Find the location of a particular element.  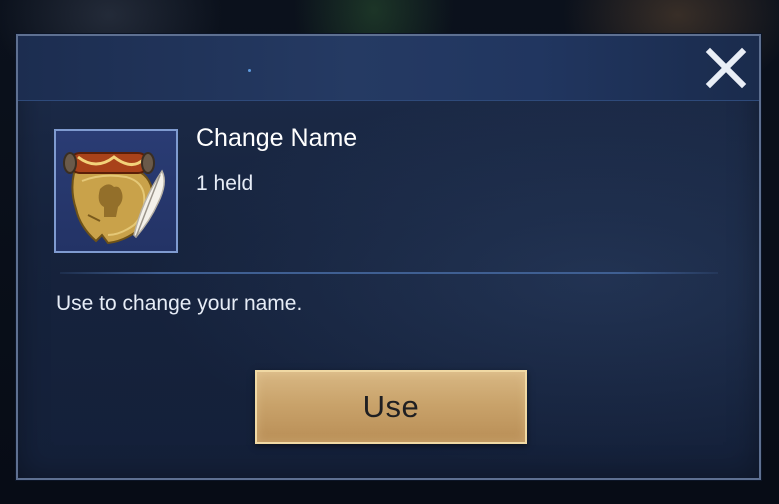

close-icon is located at coordinates (726, 68).